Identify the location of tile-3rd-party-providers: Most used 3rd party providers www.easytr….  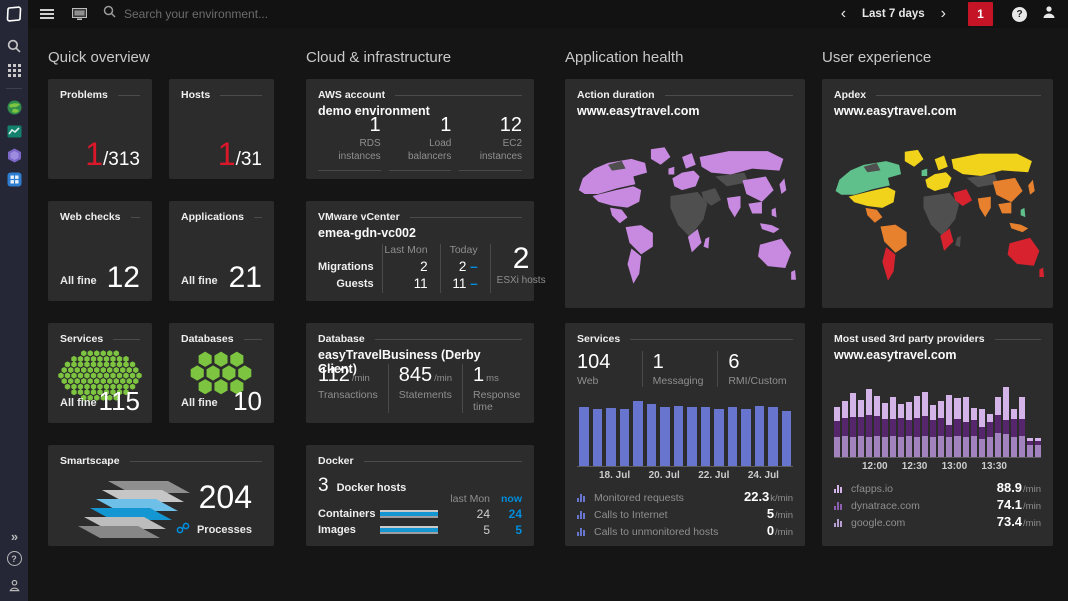
(937, 434).